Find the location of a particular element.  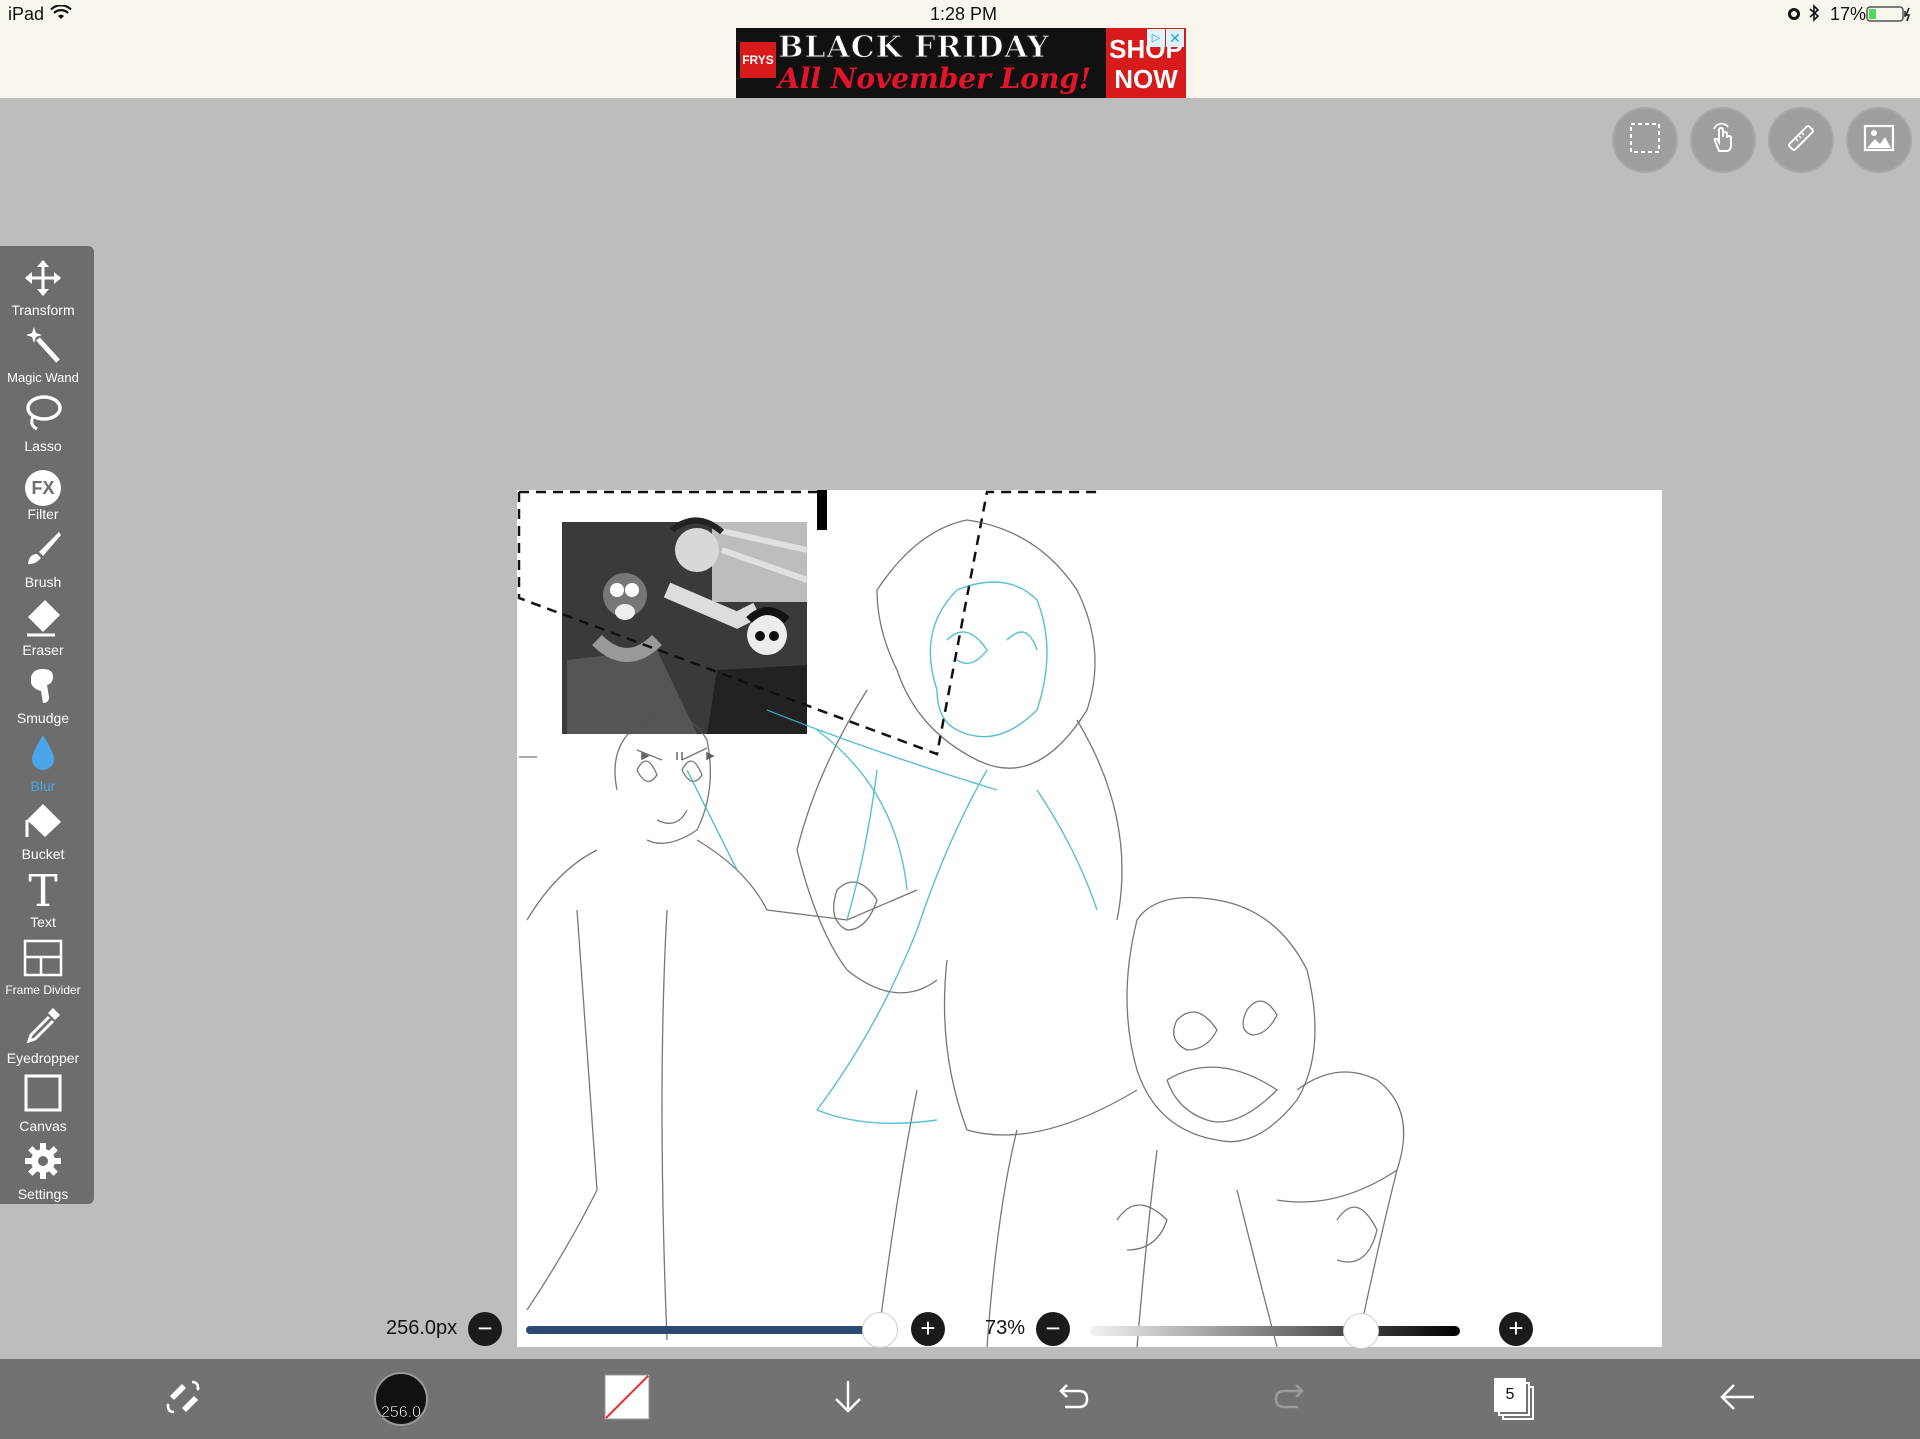

no-color-swatch-icon is located at coordinates (627, 1399).